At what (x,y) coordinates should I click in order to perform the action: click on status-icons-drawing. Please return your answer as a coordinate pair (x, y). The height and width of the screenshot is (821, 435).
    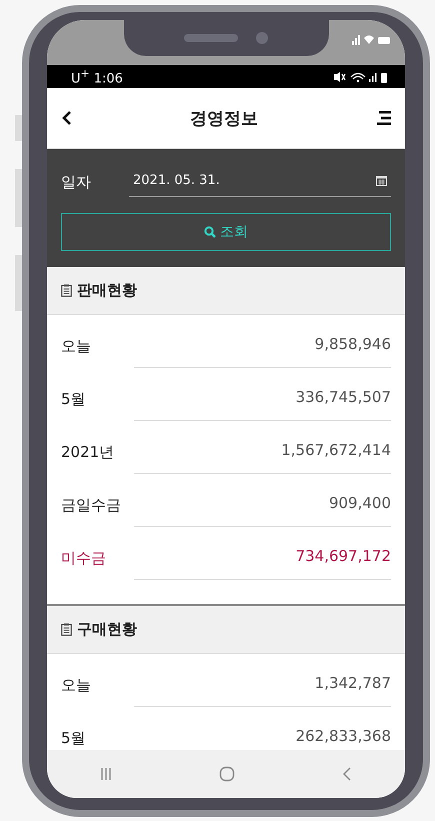
    Looking at the image, I should click on (371, 40).